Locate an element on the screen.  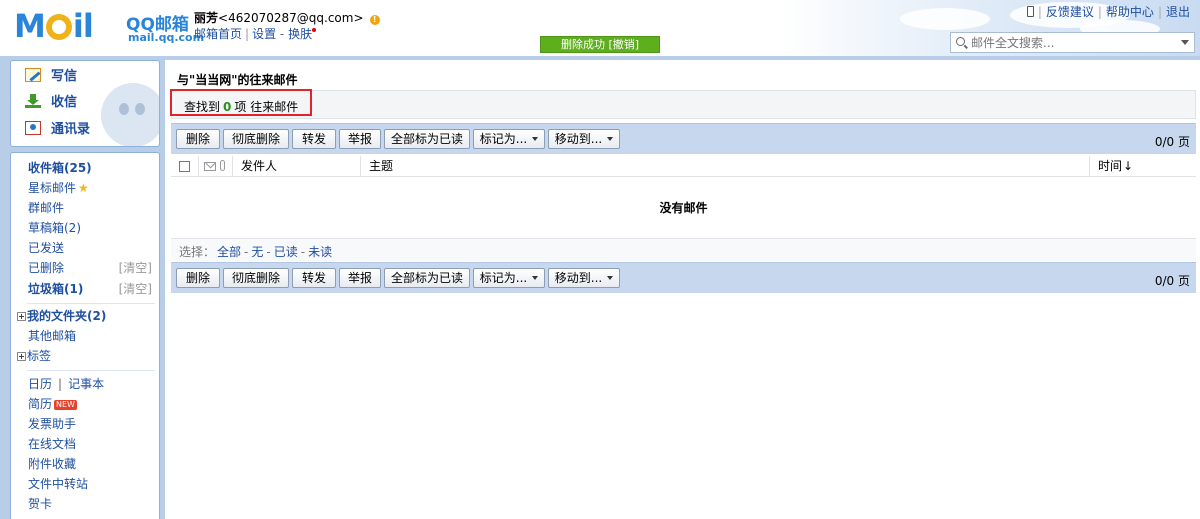
select-links: 全部 - 无 - 已读 - 未读 is located at coordinates (275, 252).